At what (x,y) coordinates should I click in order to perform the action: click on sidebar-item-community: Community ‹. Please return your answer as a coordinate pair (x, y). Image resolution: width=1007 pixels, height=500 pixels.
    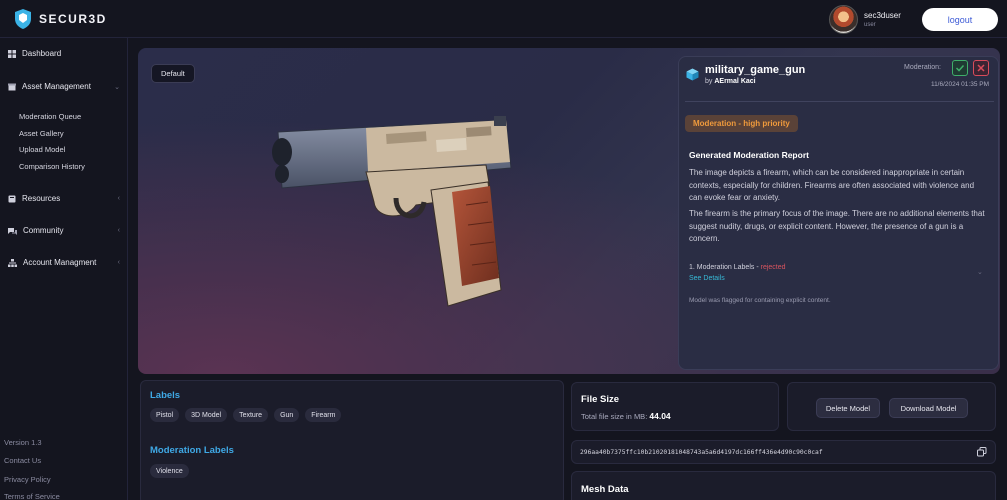
    Looking at the image, I should click on (64, 230).